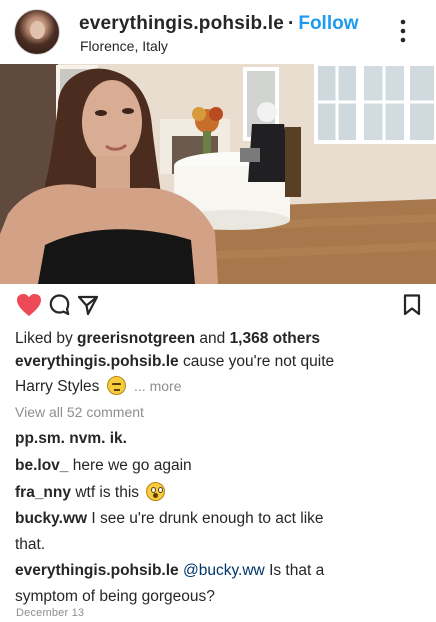 This screenshot has width=436, height=622. I want to click on caption-username: everythingis.pohsib.le, so click(97, 361).